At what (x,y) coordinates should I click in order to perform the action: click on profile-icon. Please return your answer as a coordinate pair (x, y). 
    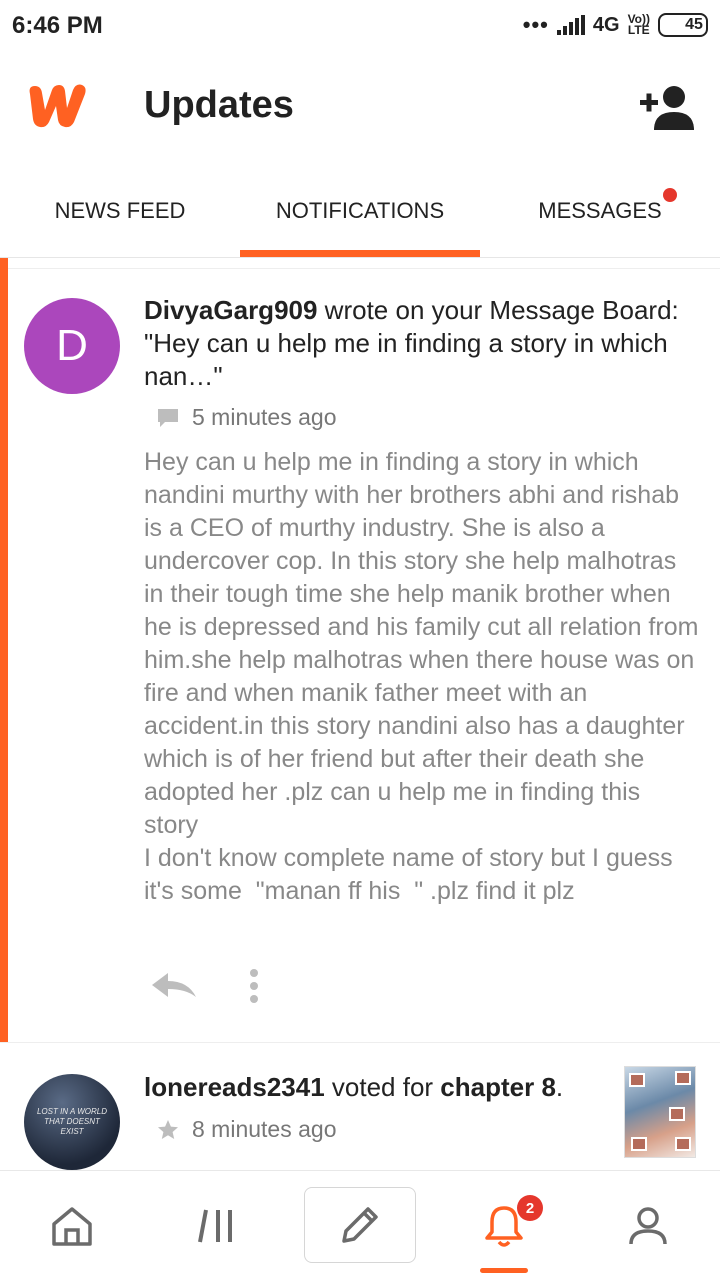
    Looking at the image, I should click on (648, 1226).